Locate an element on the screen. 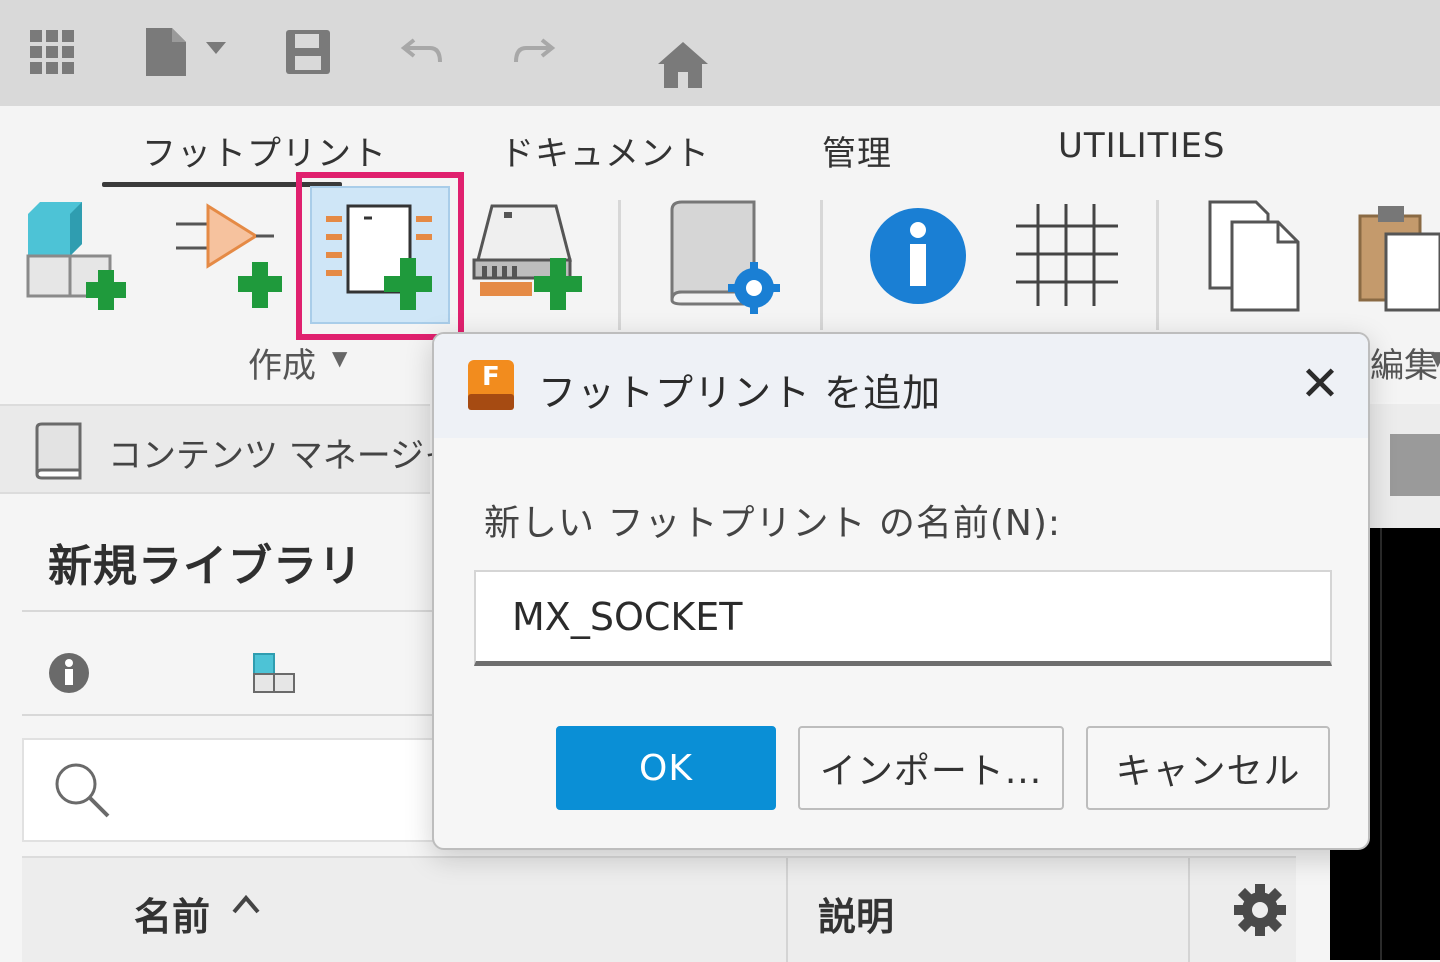 The width and height of the screenshot is (1440, 962). cancel-button: キャンセル is located at coordinates (1208, 768).